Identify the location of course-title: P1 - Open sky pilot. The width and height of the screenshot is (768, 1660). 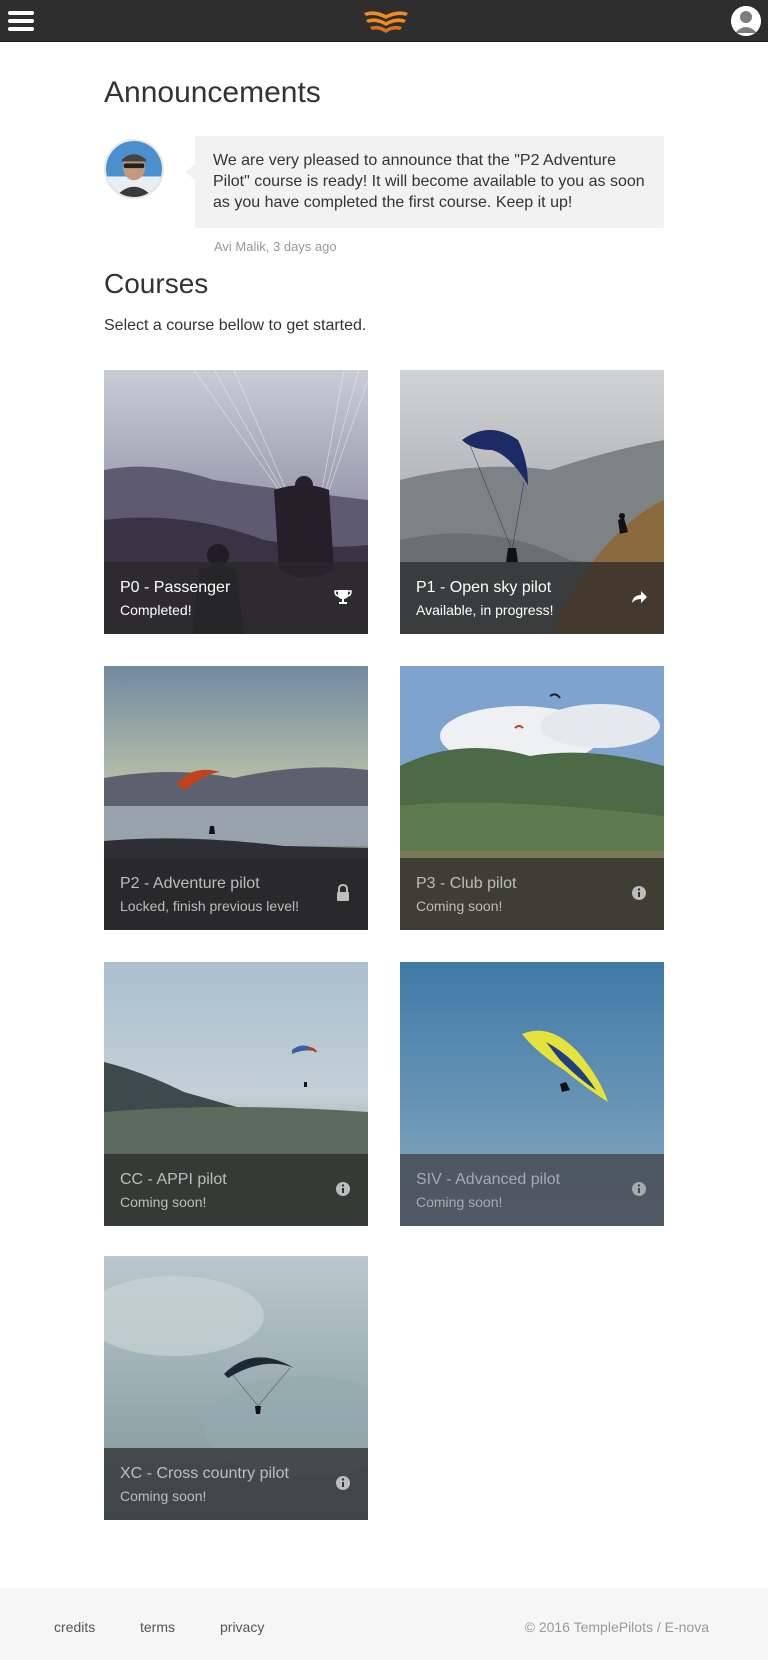
(484, 587).